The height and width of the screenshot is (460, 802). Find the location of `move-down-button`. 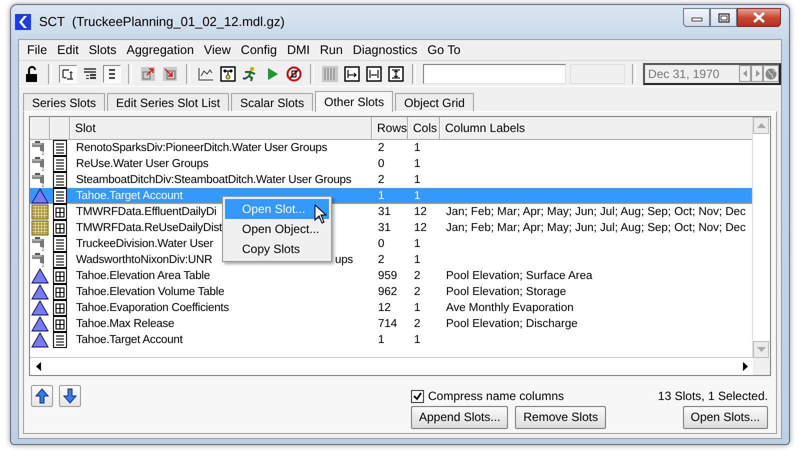

move-down-button is located at coordinates (70, 396).